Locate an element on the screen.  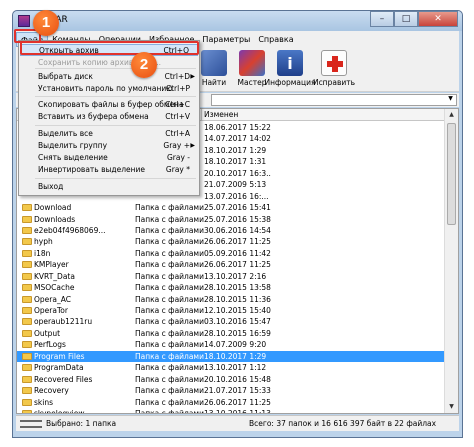
table-row: Recovery Папка с файлами 21.07.2017 15:33 is located at coordinates (230, 390).